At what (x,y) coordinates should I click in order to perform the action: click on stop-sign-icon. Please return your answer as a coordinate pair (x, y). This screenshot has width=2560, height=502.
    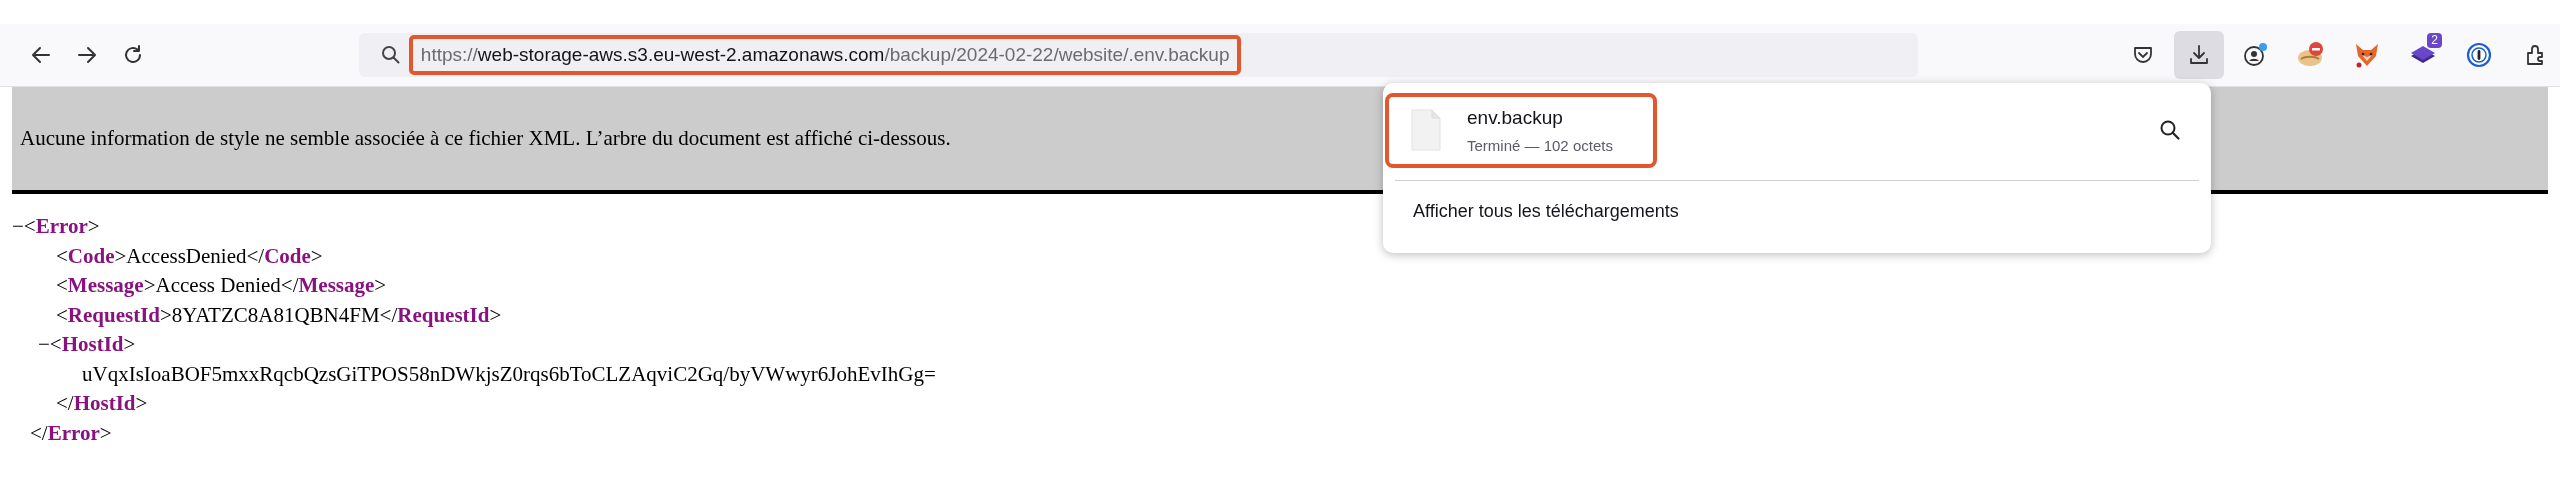
    Looking at the image, I should click on (2311, 55).